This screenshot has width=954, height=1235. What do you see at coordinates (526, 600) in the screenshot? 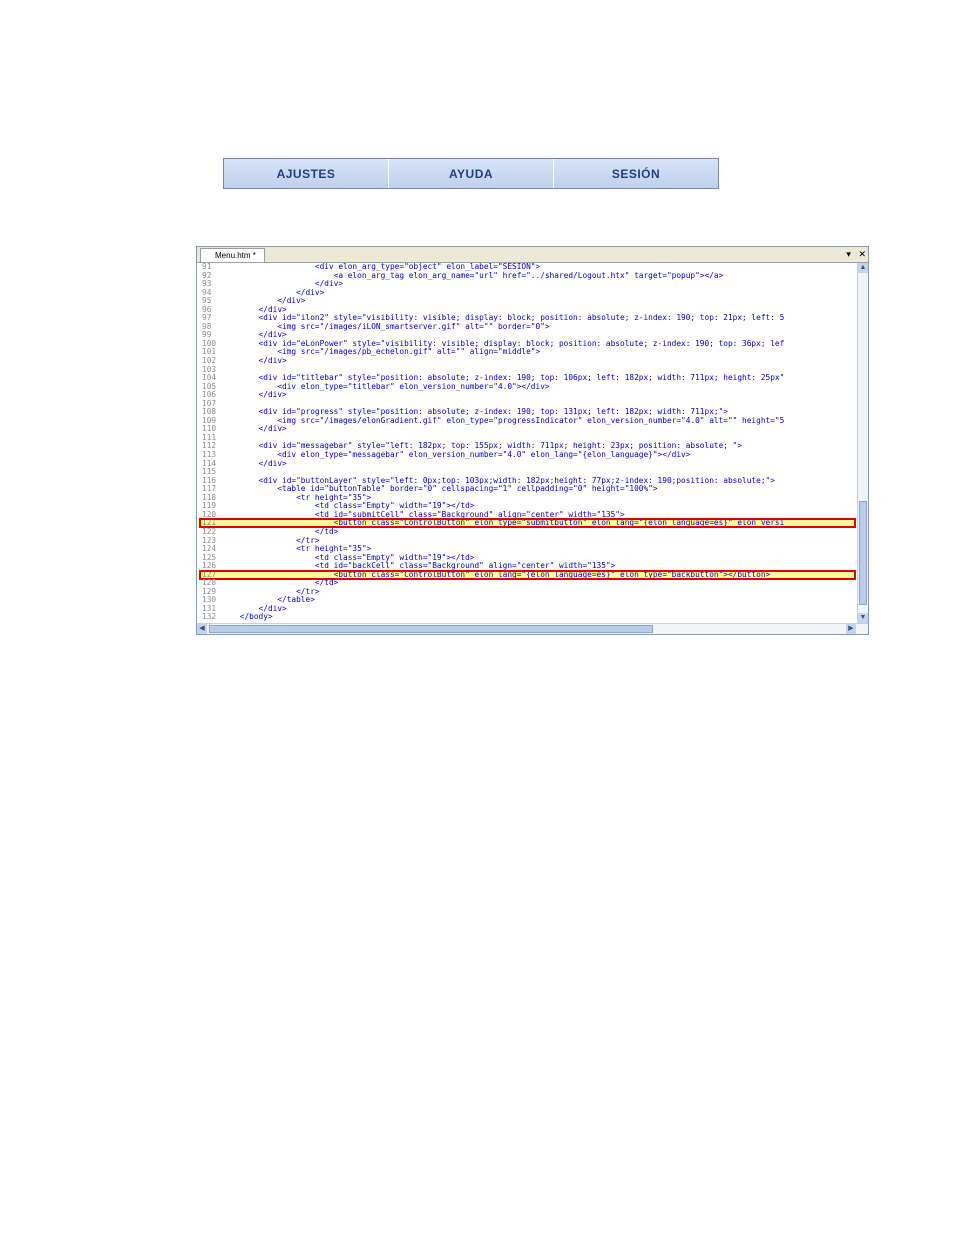
I see `code-line: 130 </table>` at bounding box center [526, 600].